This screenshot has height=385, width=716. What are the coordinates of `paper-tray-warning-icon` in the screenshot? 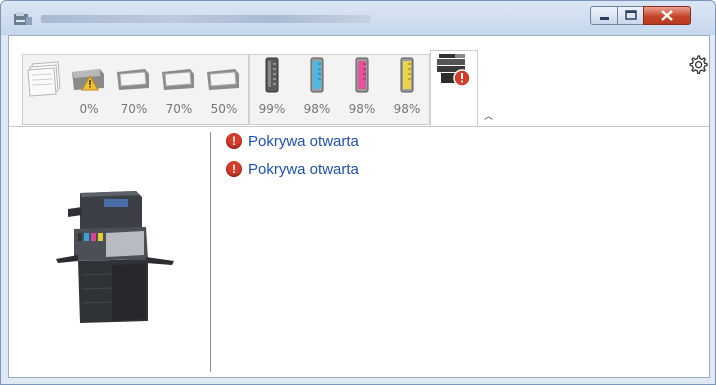 It's located at (88, 80).